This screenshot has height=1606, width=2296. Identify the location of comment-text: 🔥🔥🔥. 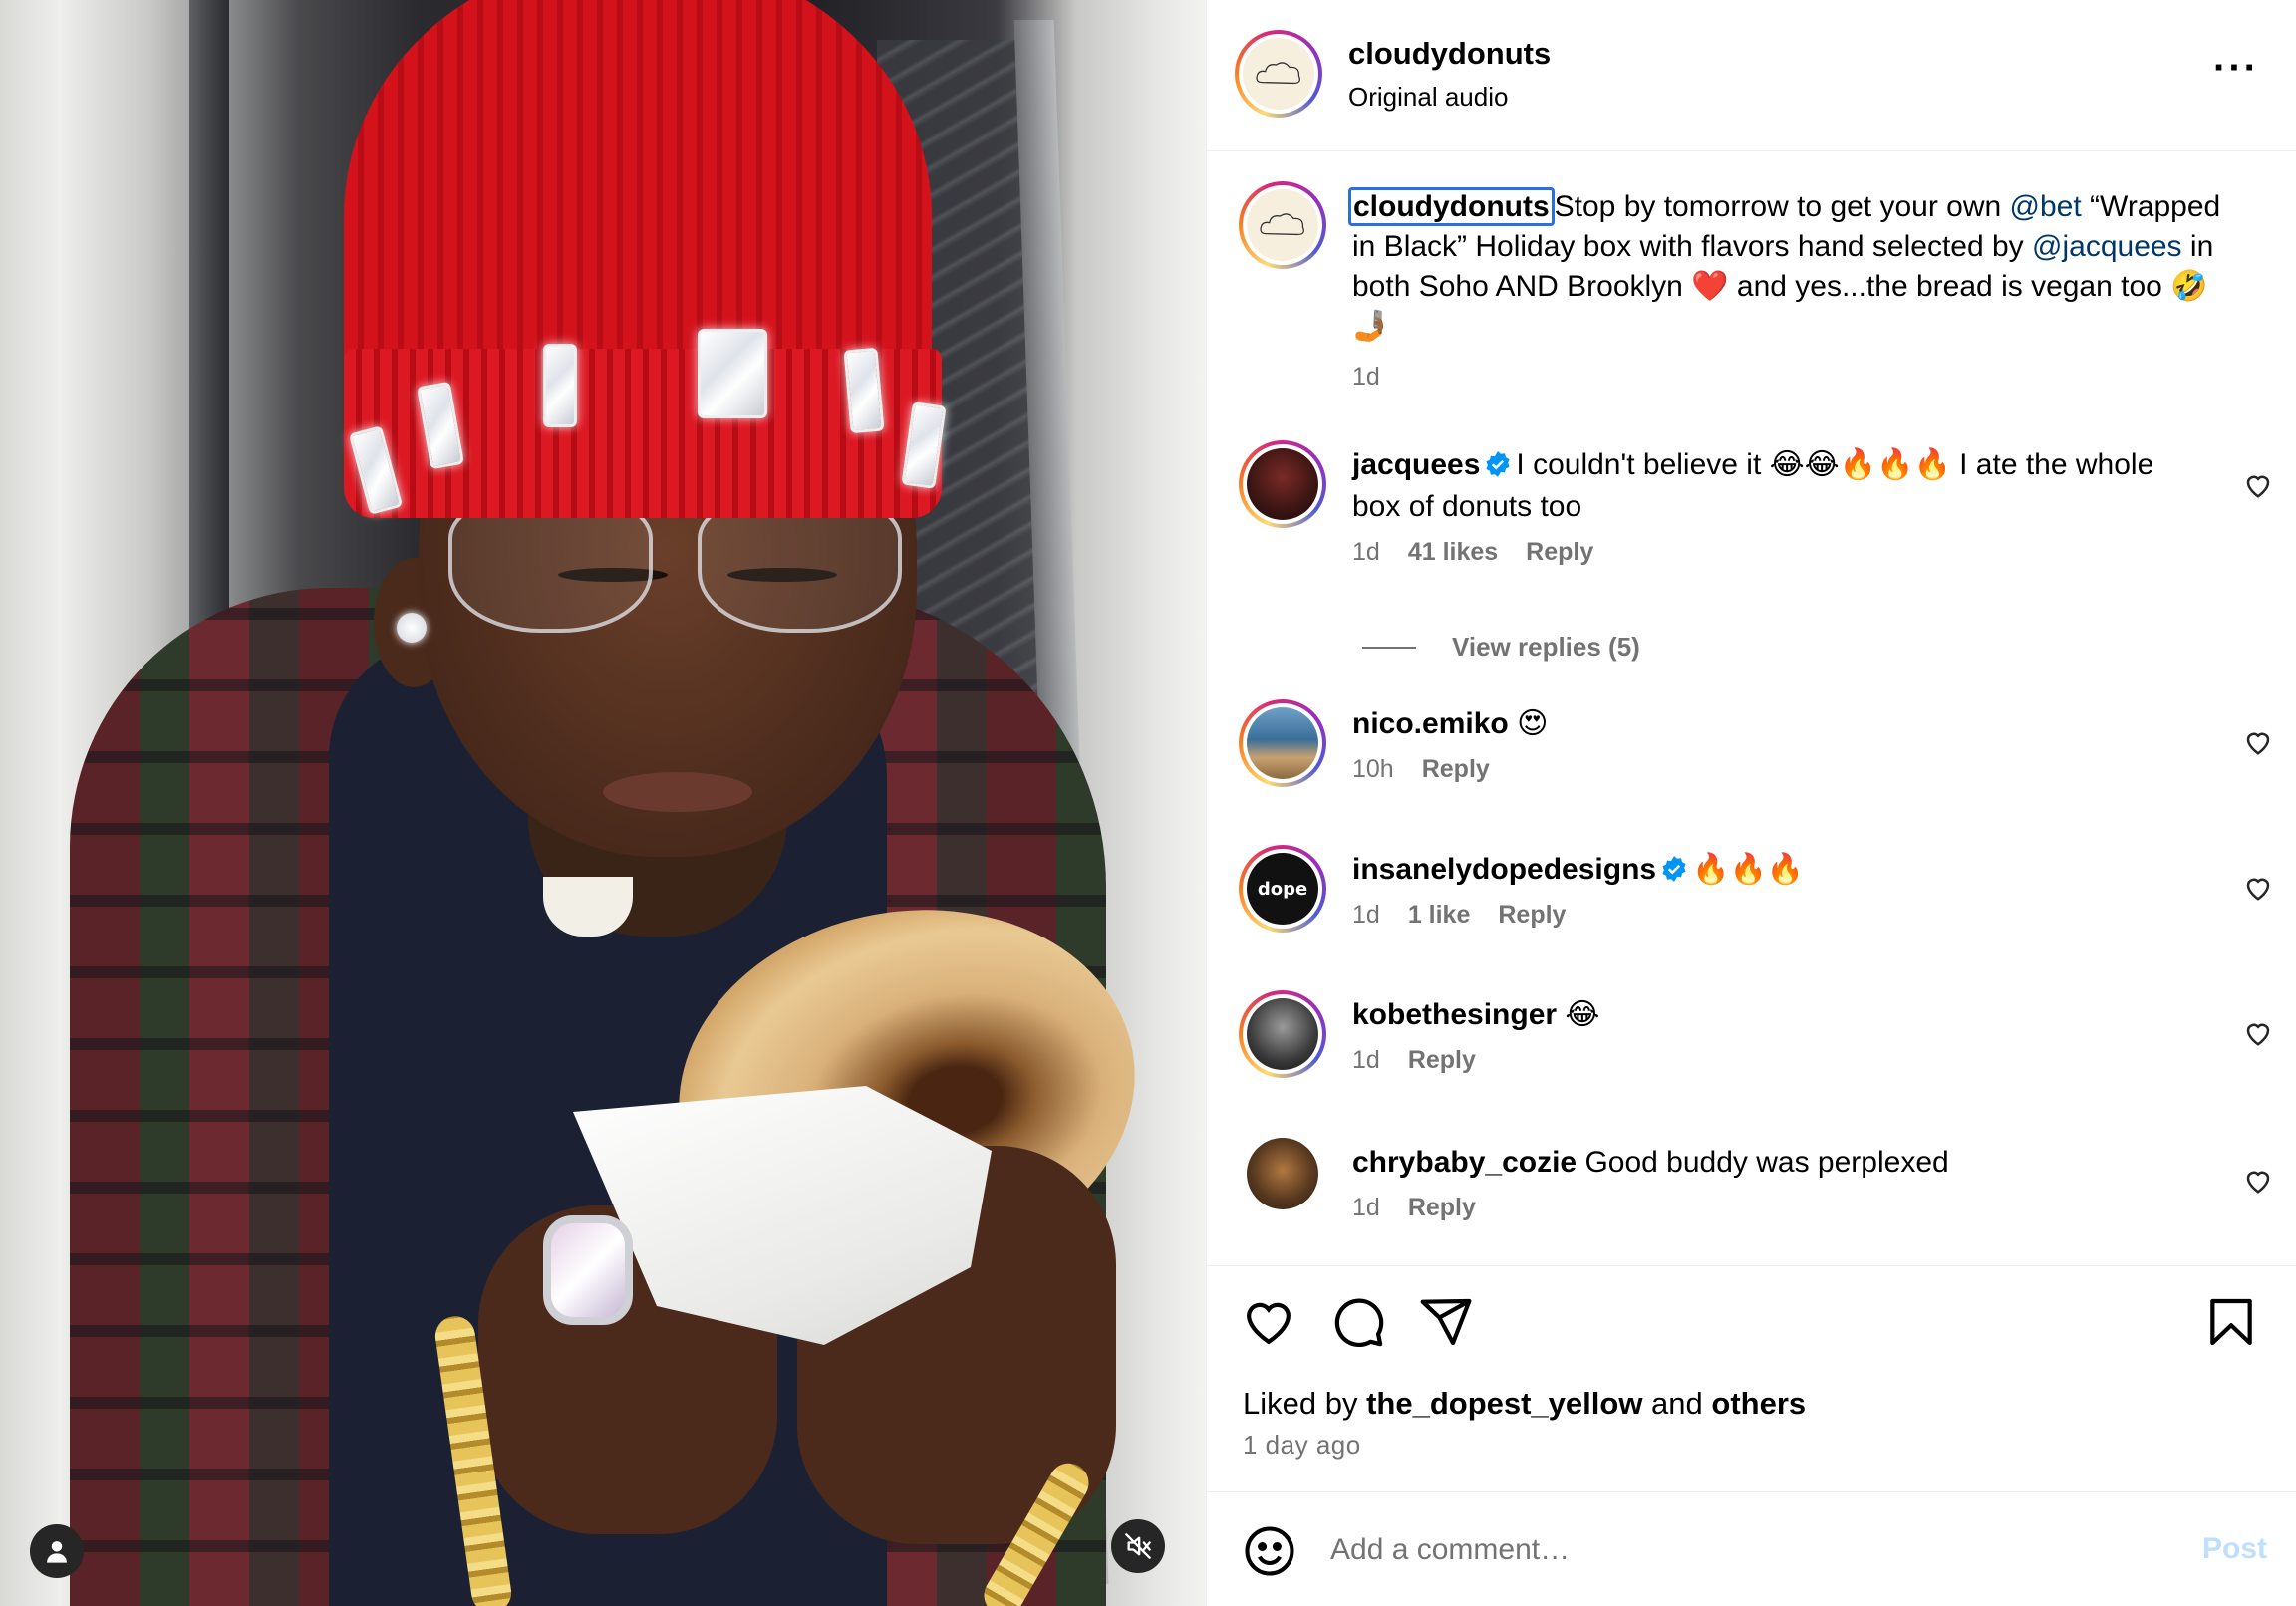
(1748, 869).